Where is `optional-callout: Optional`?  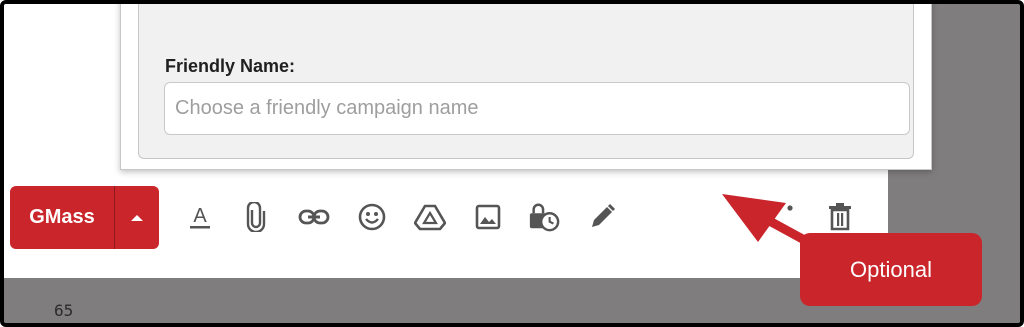 optional-callout: Optional is located at coordinates (891, 269).